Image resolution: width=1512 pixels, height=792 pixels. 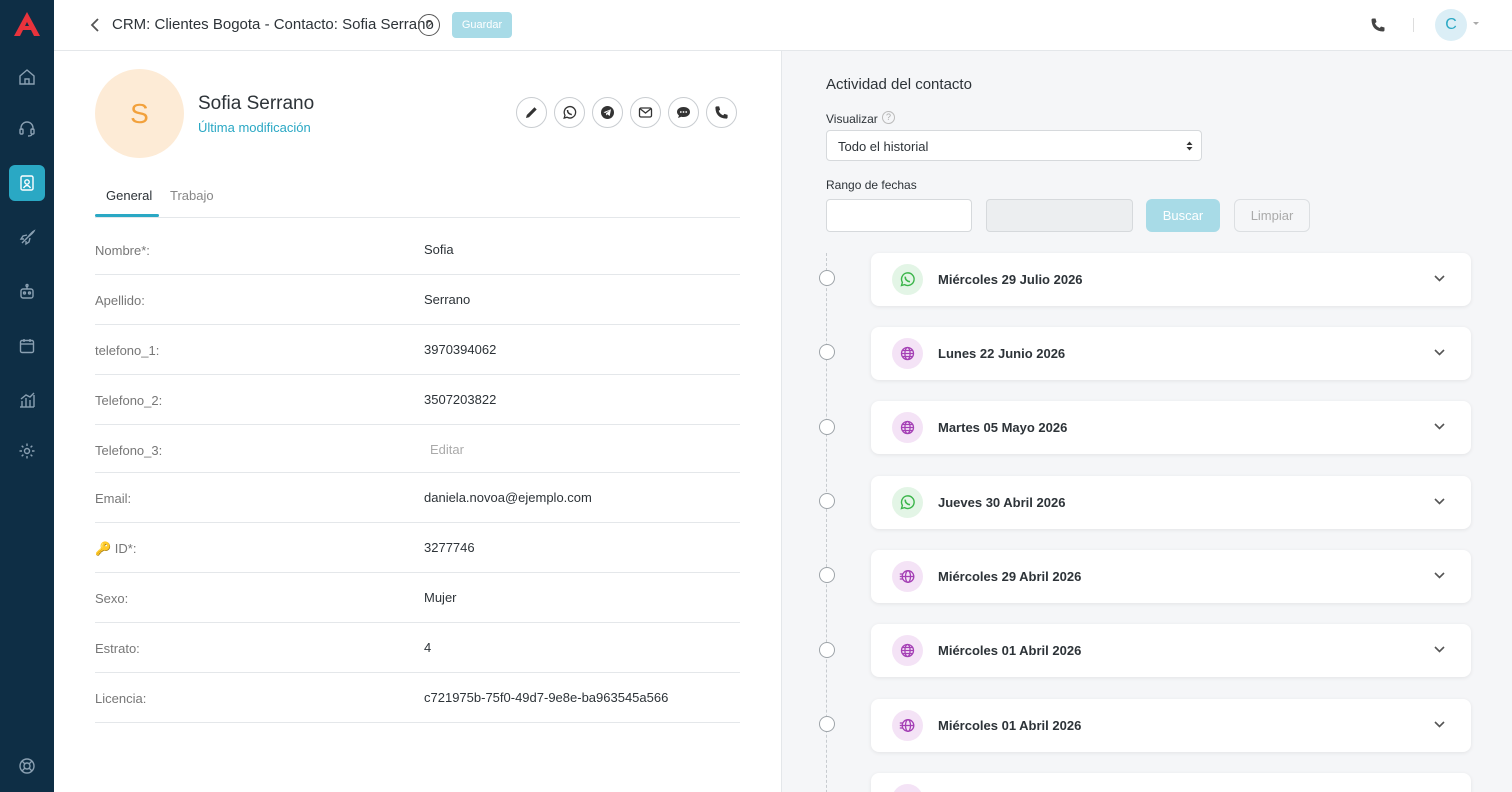 I want to click on date-to-input, so click(x=1059, y=215).